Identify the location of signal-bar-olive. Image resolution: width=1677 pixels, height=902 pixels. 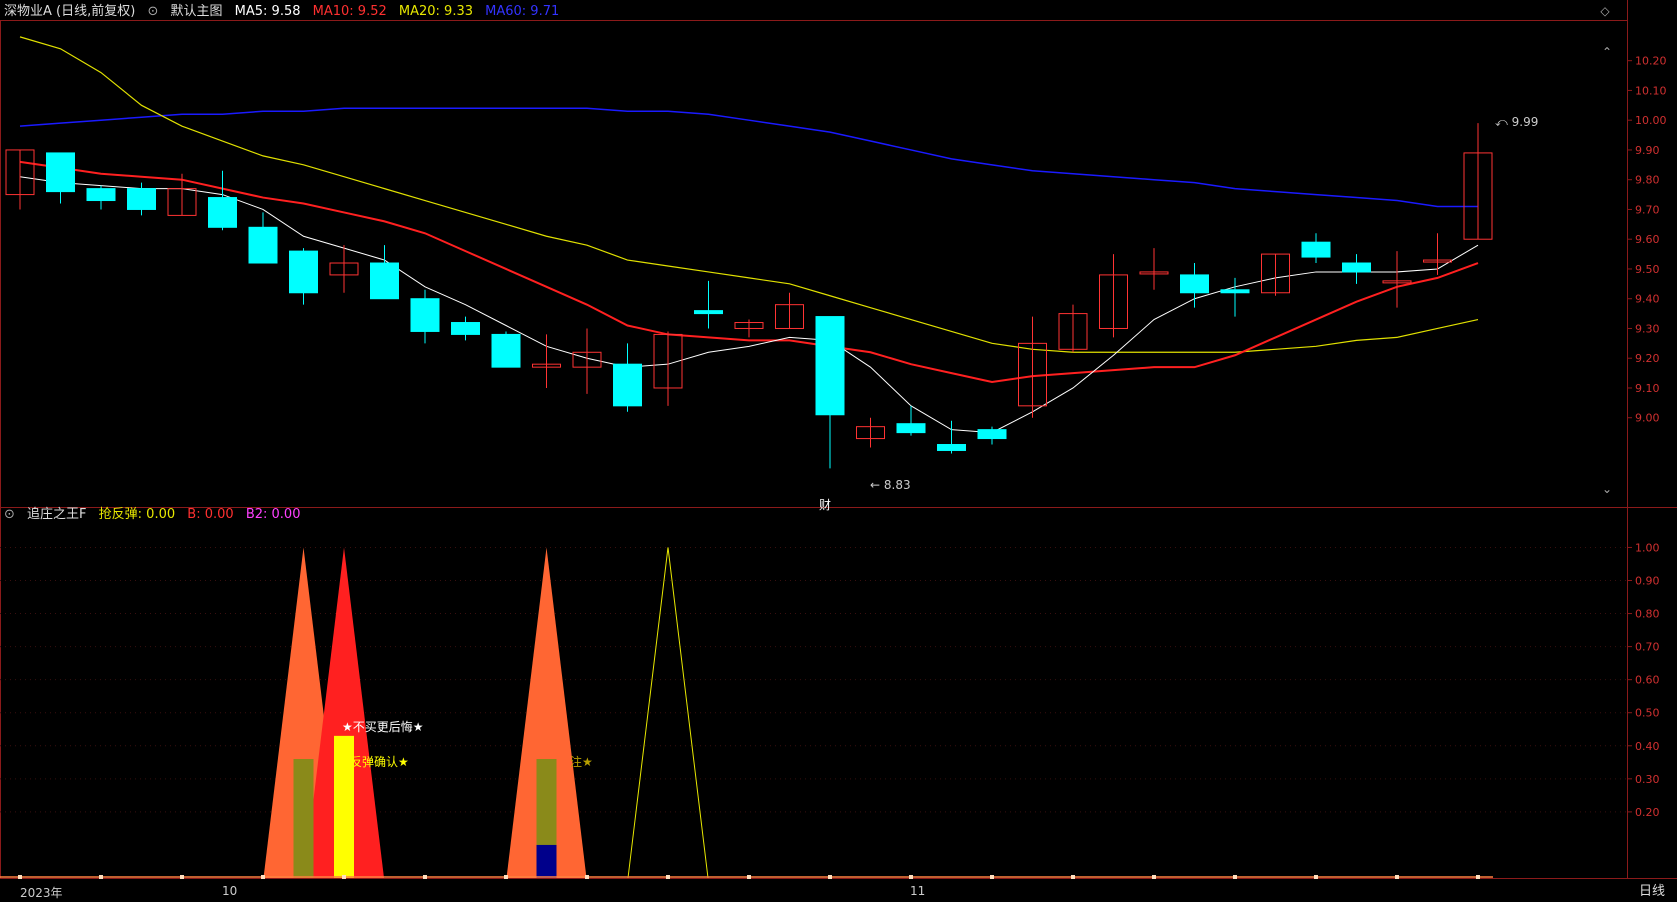
(303, 818).